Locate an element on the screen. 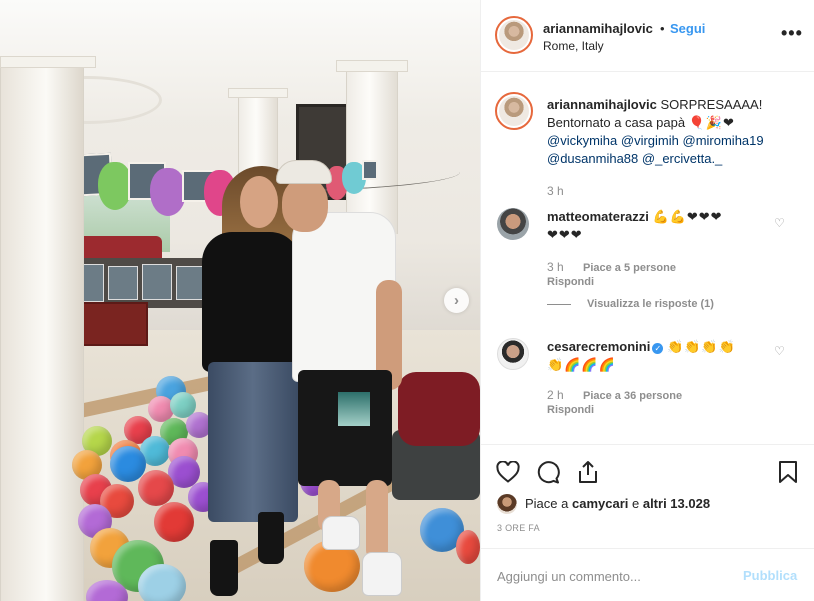 The width and height of the screenshot is (814, 601). bookmark-icon is located at coordinates (788, 472).